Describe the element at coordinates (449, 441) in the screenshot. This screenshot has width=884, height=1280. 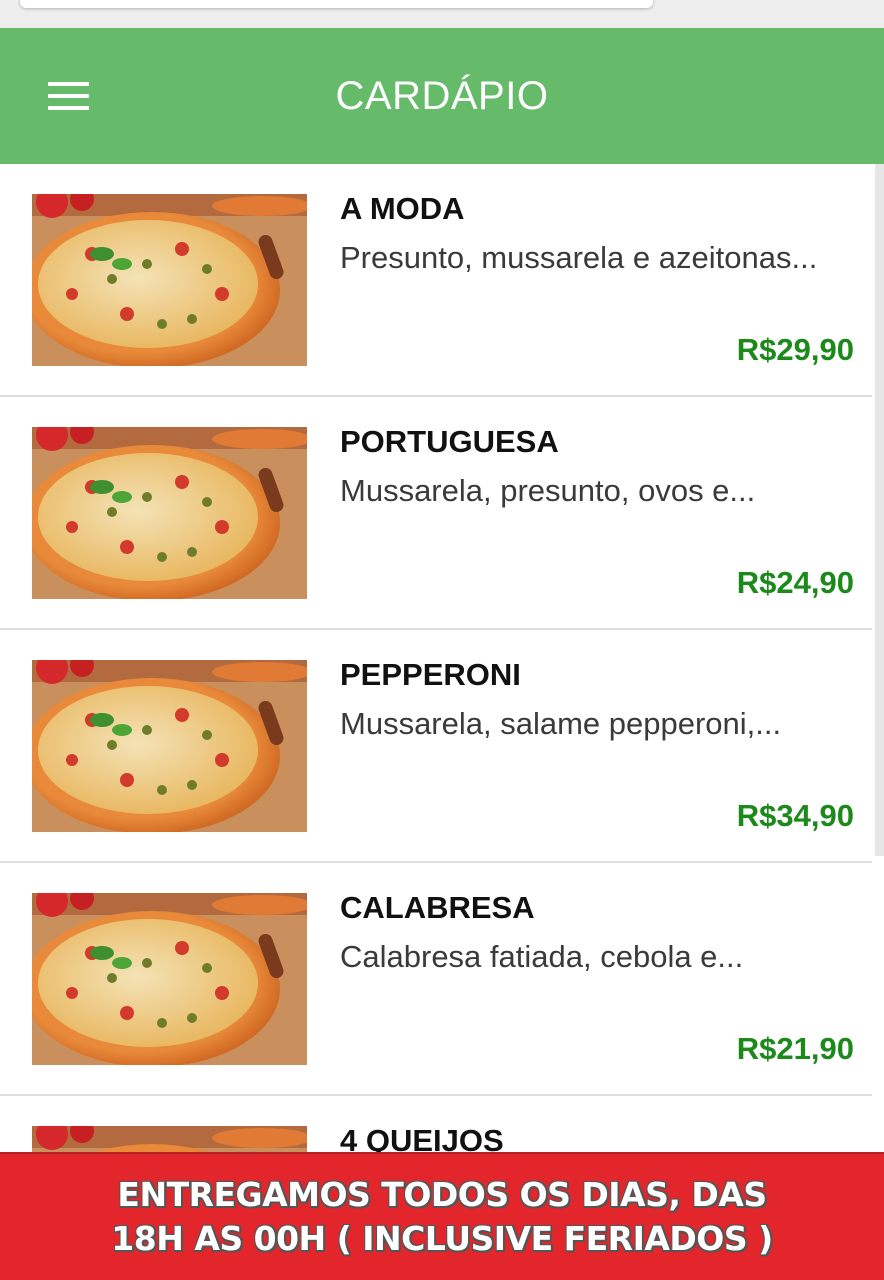
I see `item-name: PORTUGUESA` at that location.